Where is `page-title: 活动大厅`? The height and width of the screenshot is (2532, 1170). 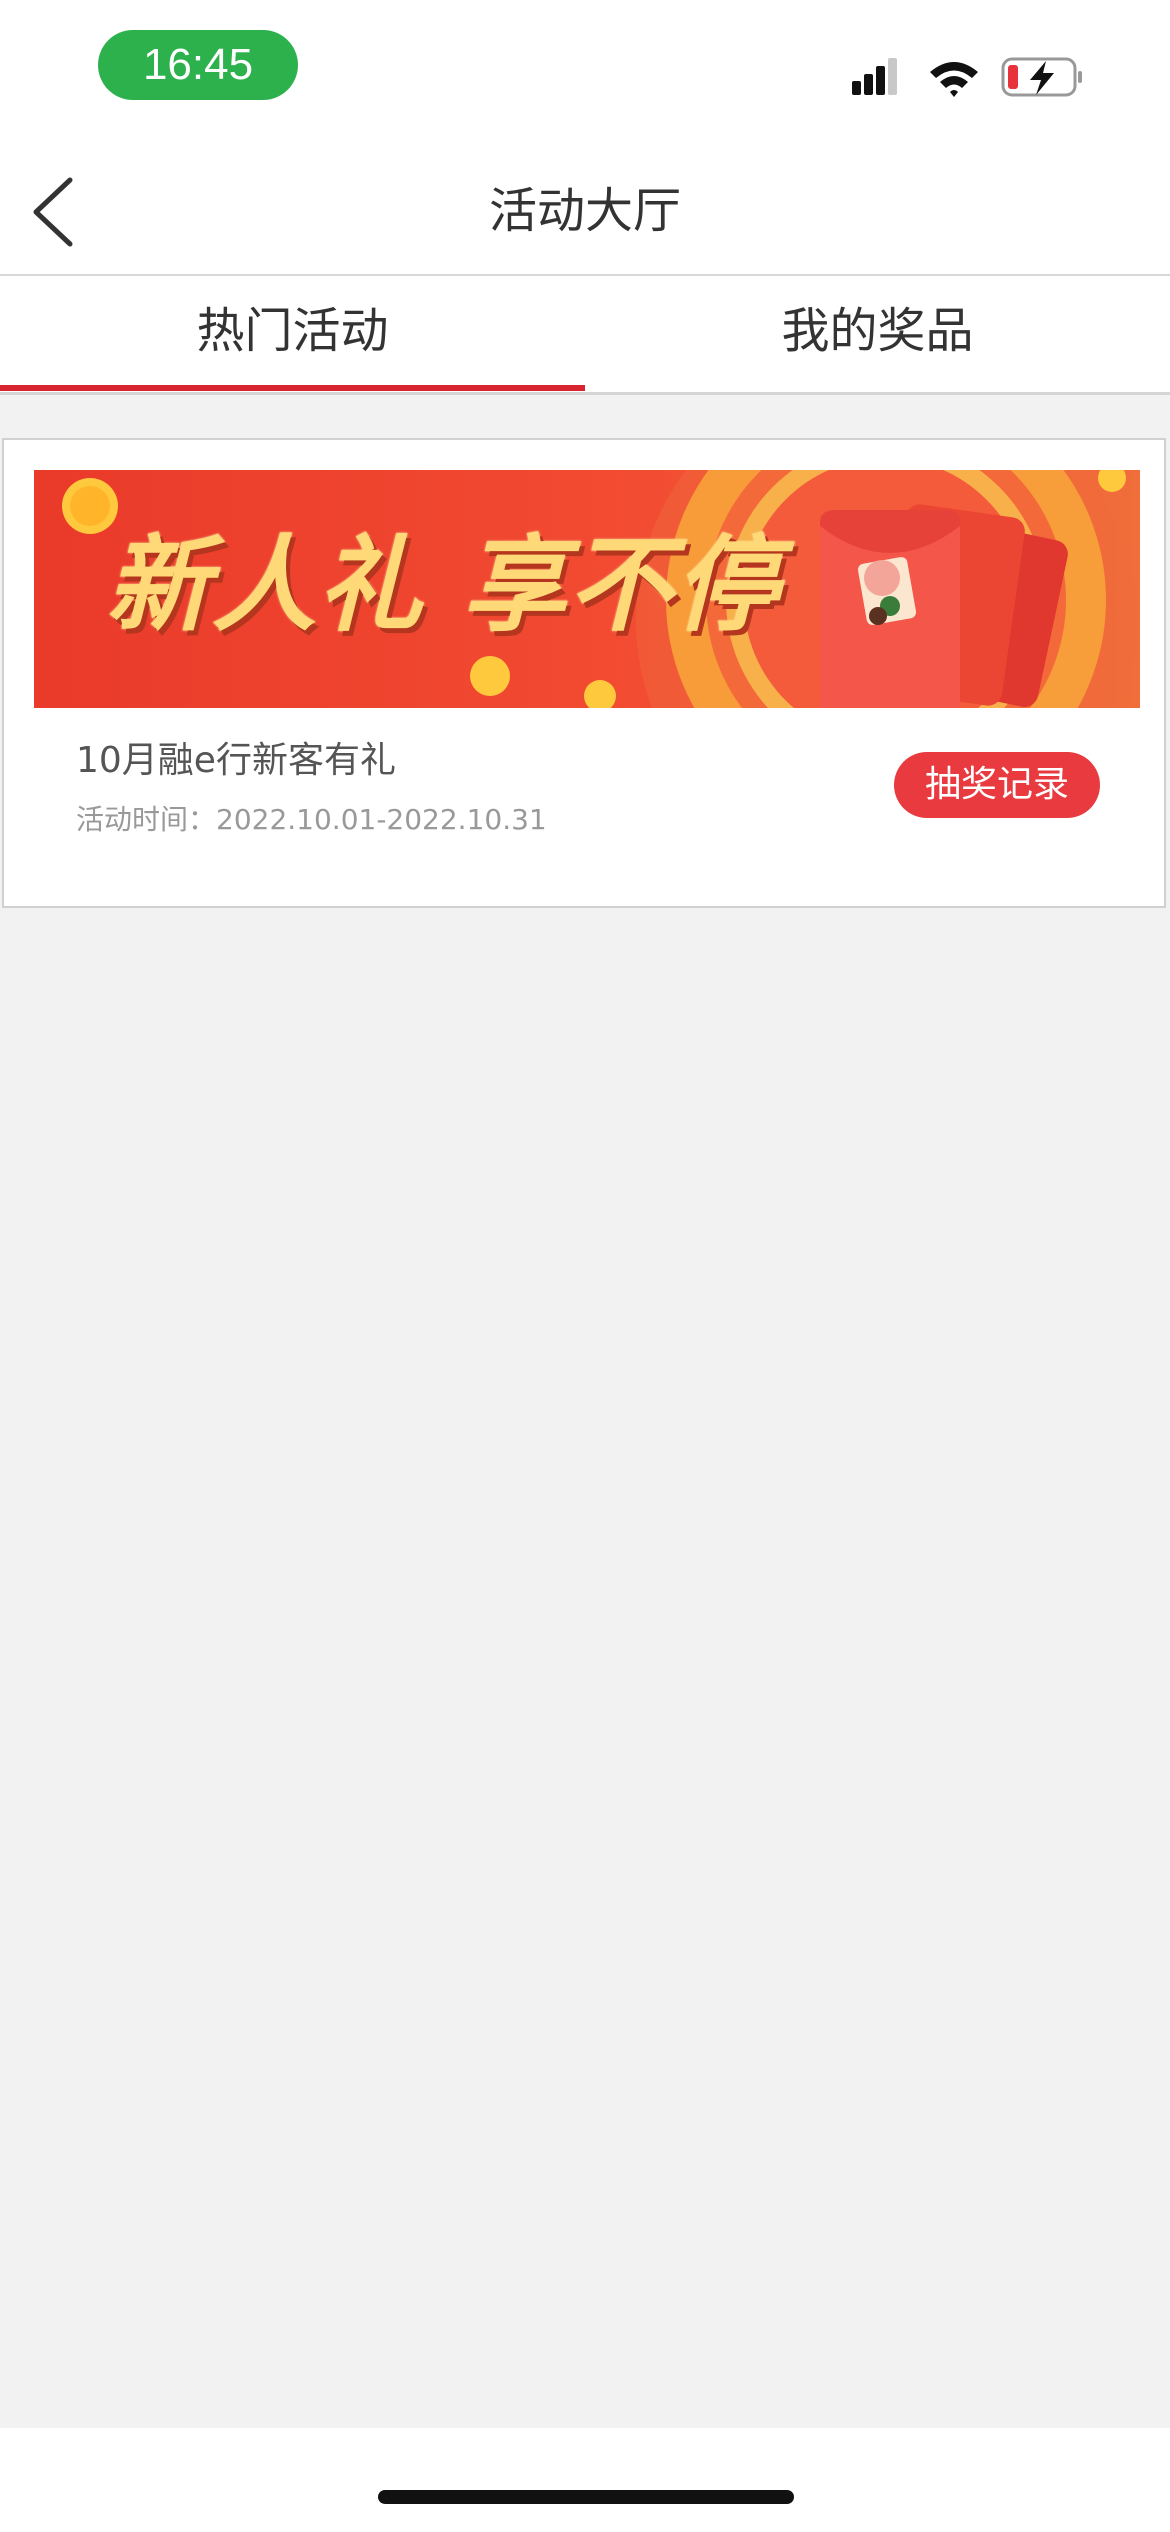 page-title: 活动大厅 is located at coordinates (584, 211).